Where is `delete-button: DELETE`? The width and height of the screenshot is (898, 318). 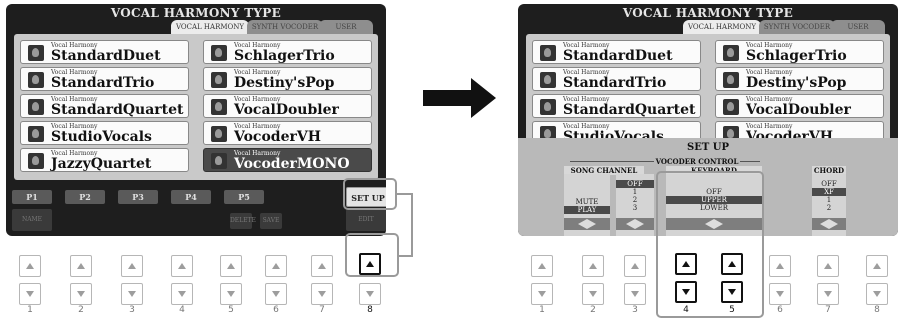 delete-button: DELETE is located at coordinates (243, 221).